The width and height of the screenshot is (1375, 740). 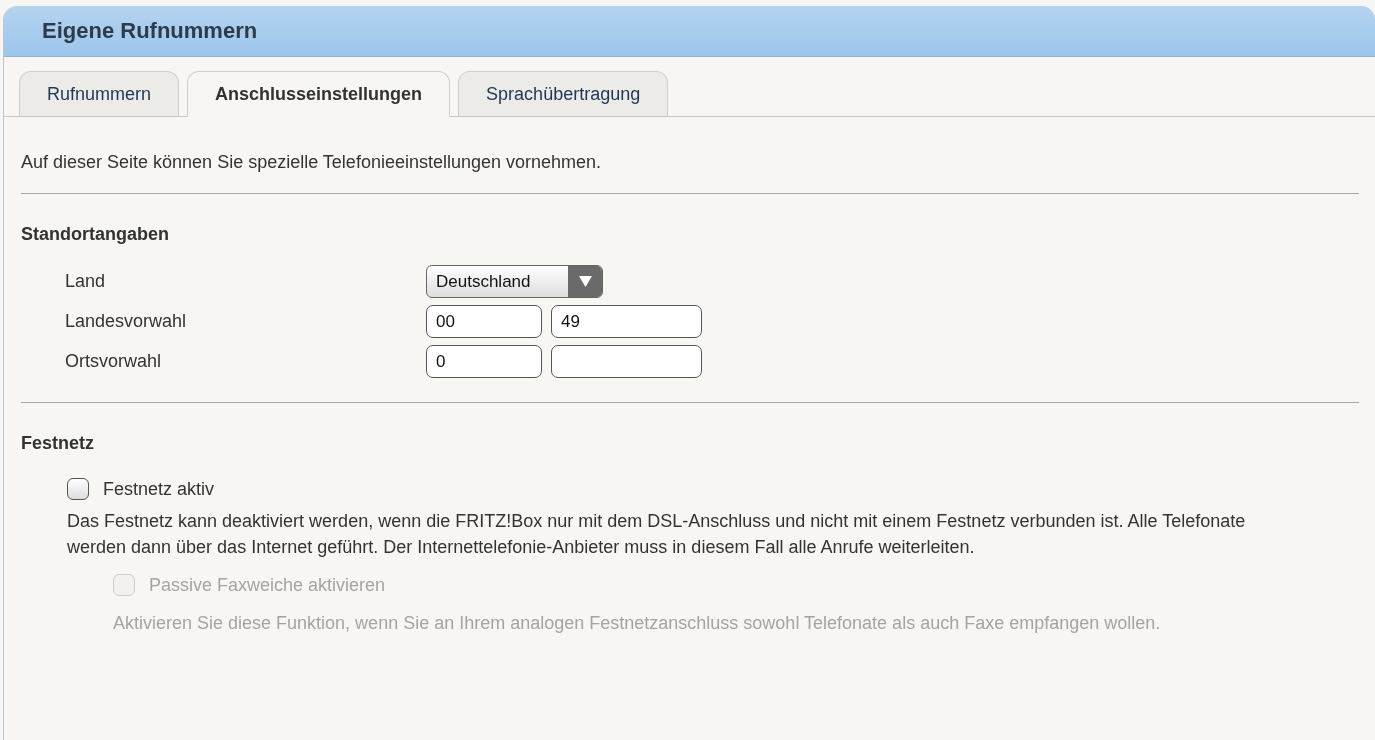 I want to click on tab: Anschlusseinstellungen, so click(x=319, y=94).